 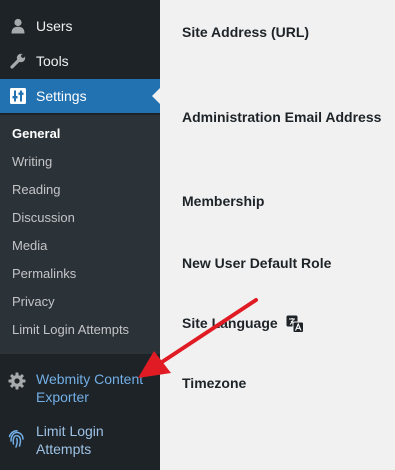 What do you see at coordinates (18, 1) in the screenshot?
I see `menu-icon-partial` at bounding box center [18, 1].